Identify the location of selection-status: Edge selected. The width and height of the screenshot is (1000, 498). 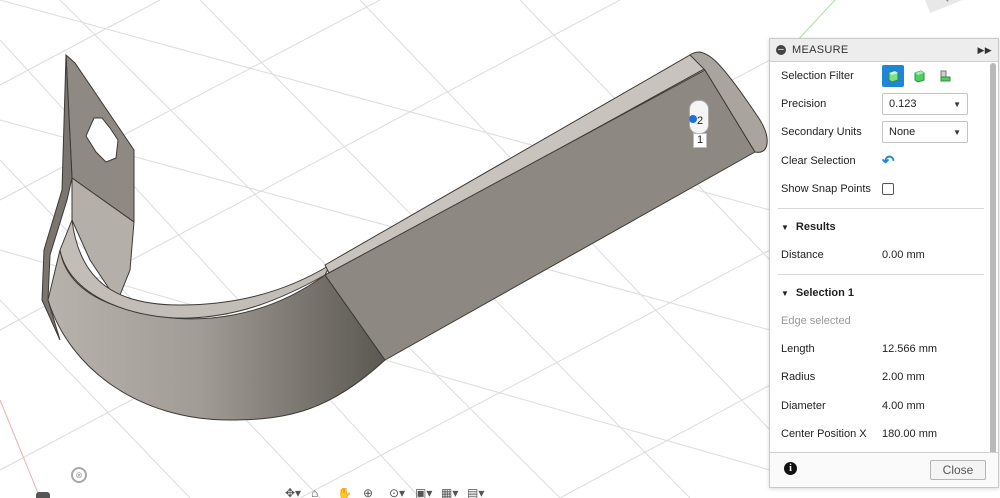
(816, 321).